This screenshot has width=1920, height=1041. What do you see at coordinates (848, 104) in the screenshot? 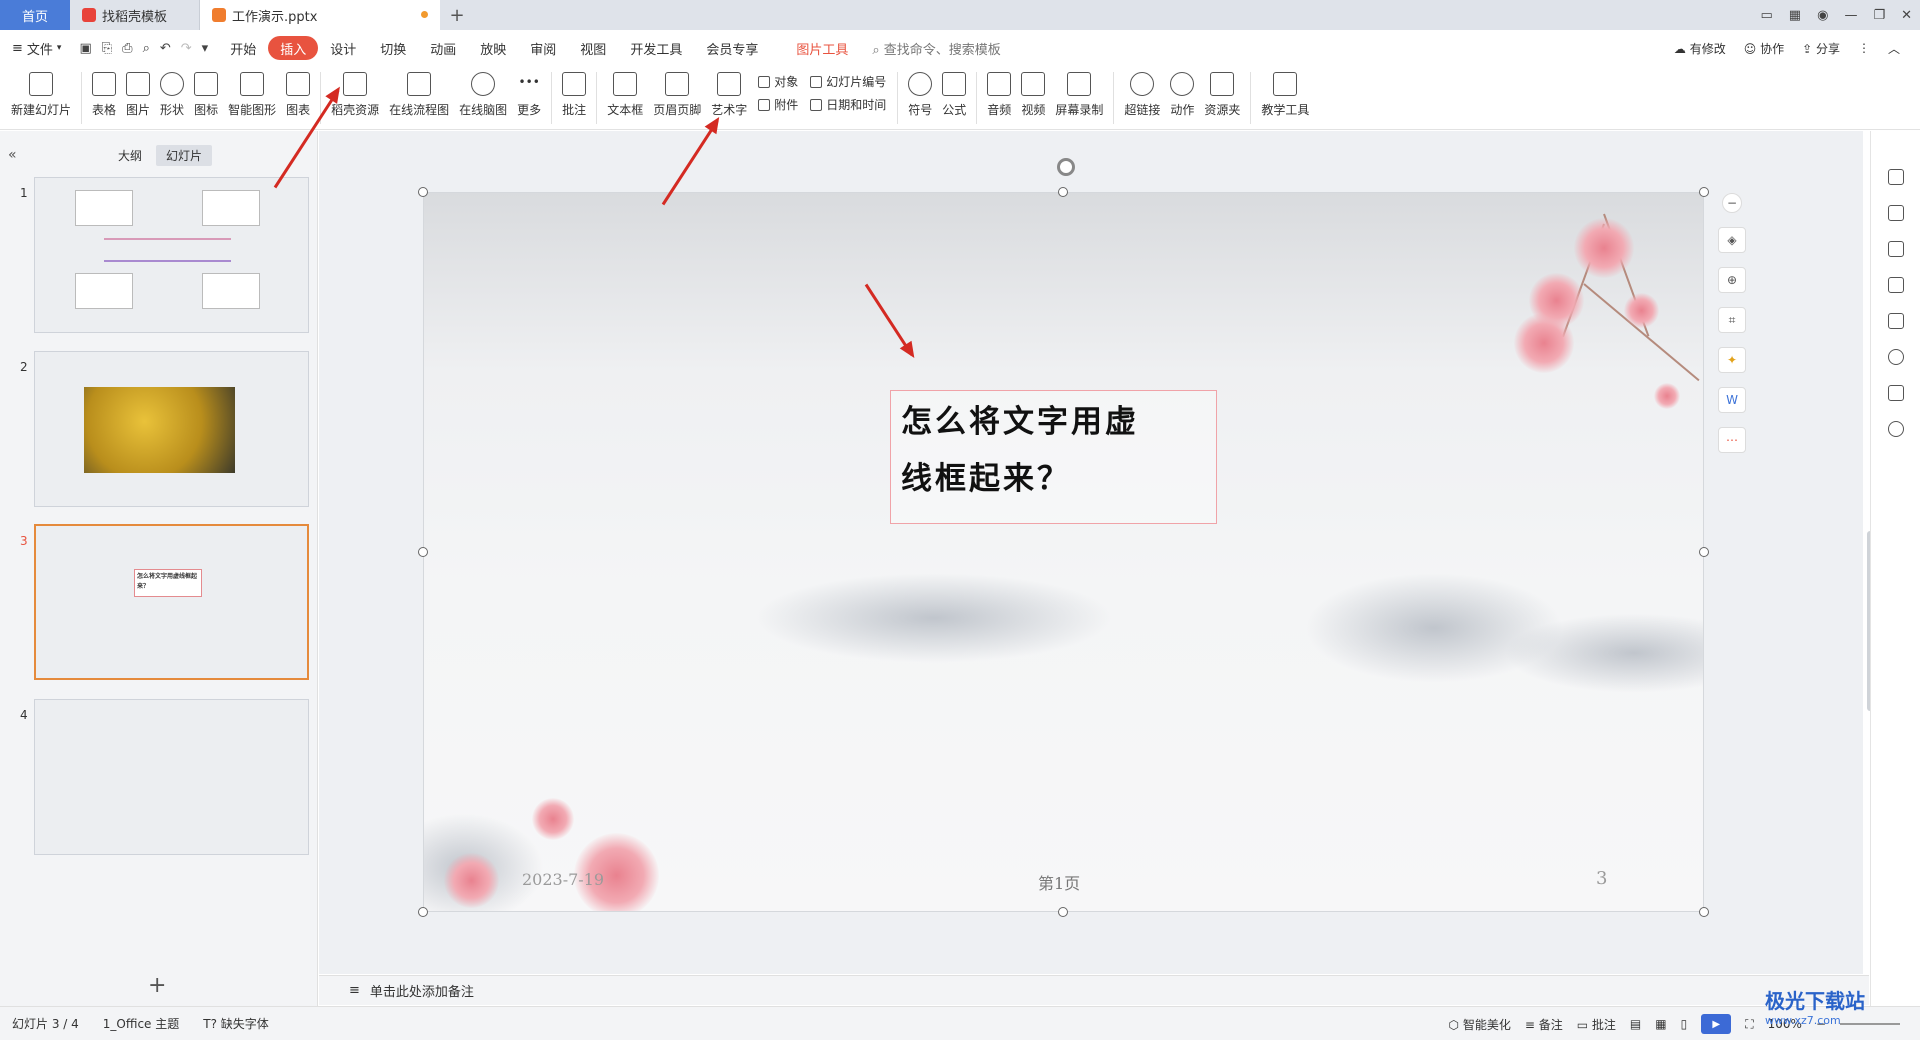
I see `datetime-button: 日期和时间` at bounding box center [848, 104].